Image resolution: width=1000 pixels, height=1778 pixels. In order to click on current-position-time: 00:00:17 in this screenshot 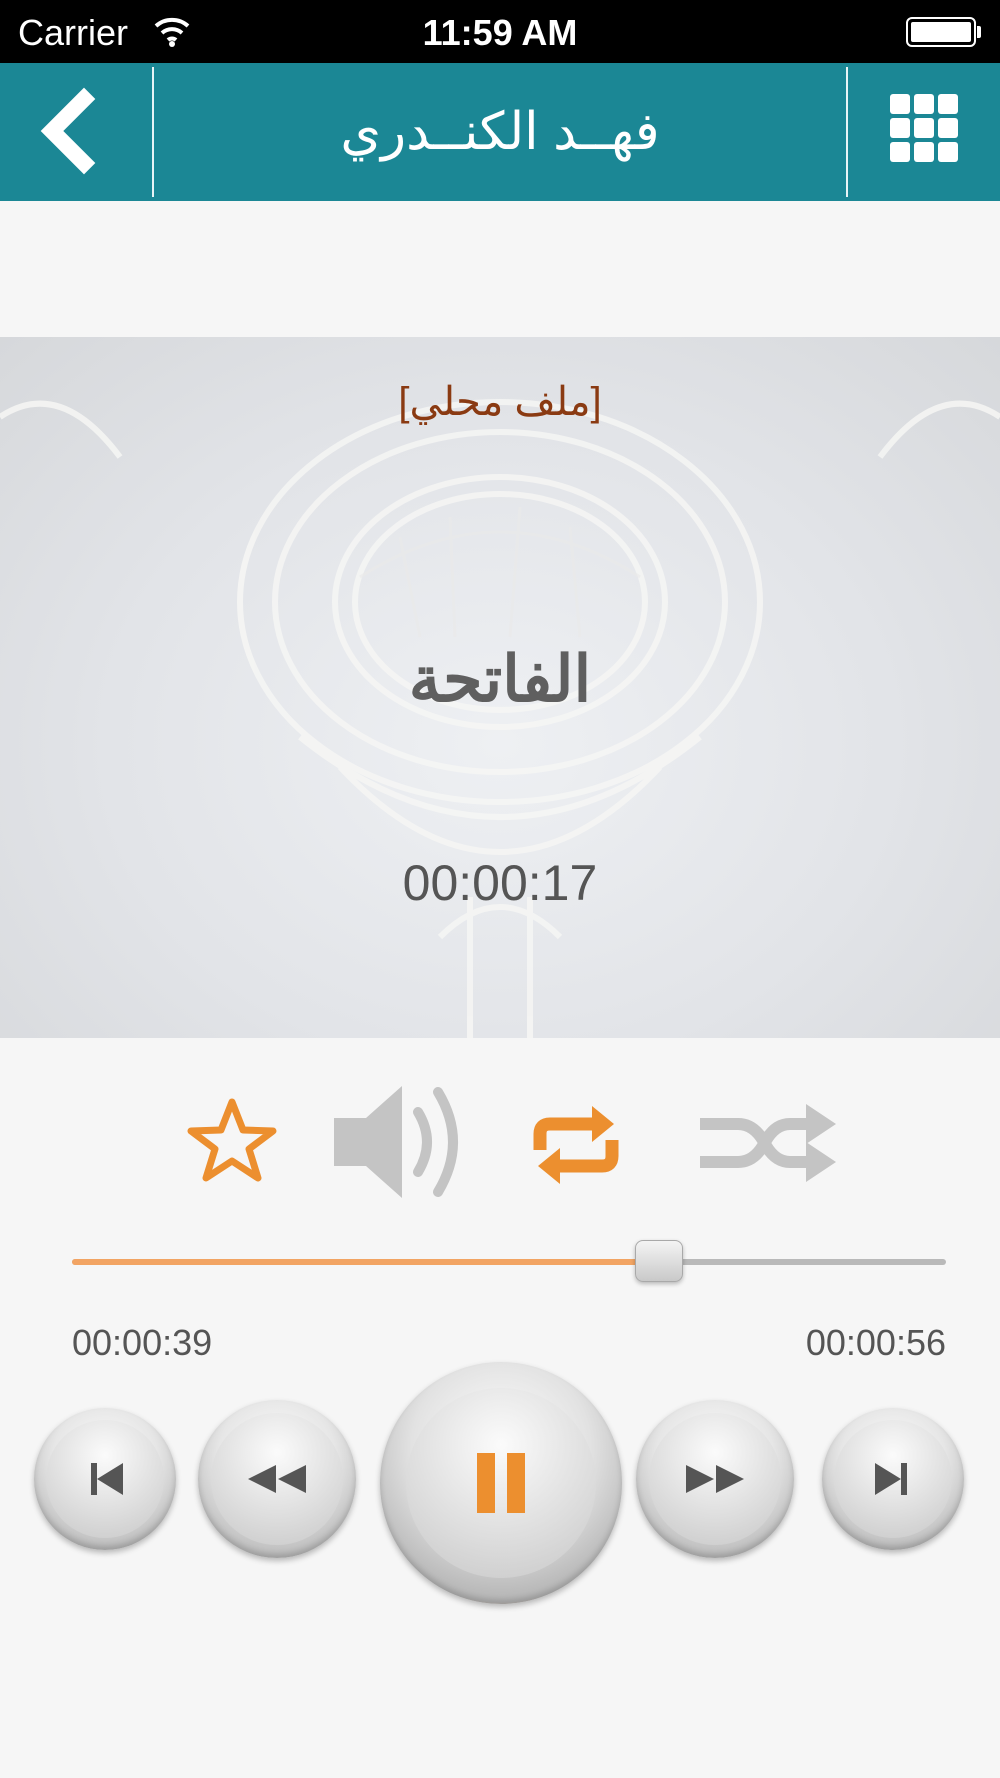, I will do `click(500, 883)`.